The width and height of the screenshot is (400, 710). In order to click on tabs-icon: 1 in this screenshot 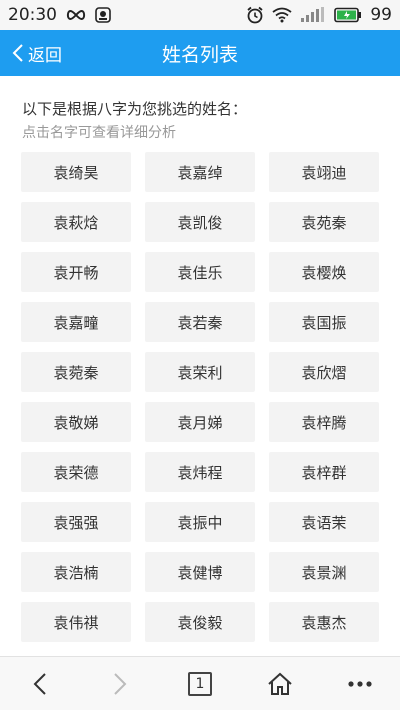, I will do `click(200, 683)`.